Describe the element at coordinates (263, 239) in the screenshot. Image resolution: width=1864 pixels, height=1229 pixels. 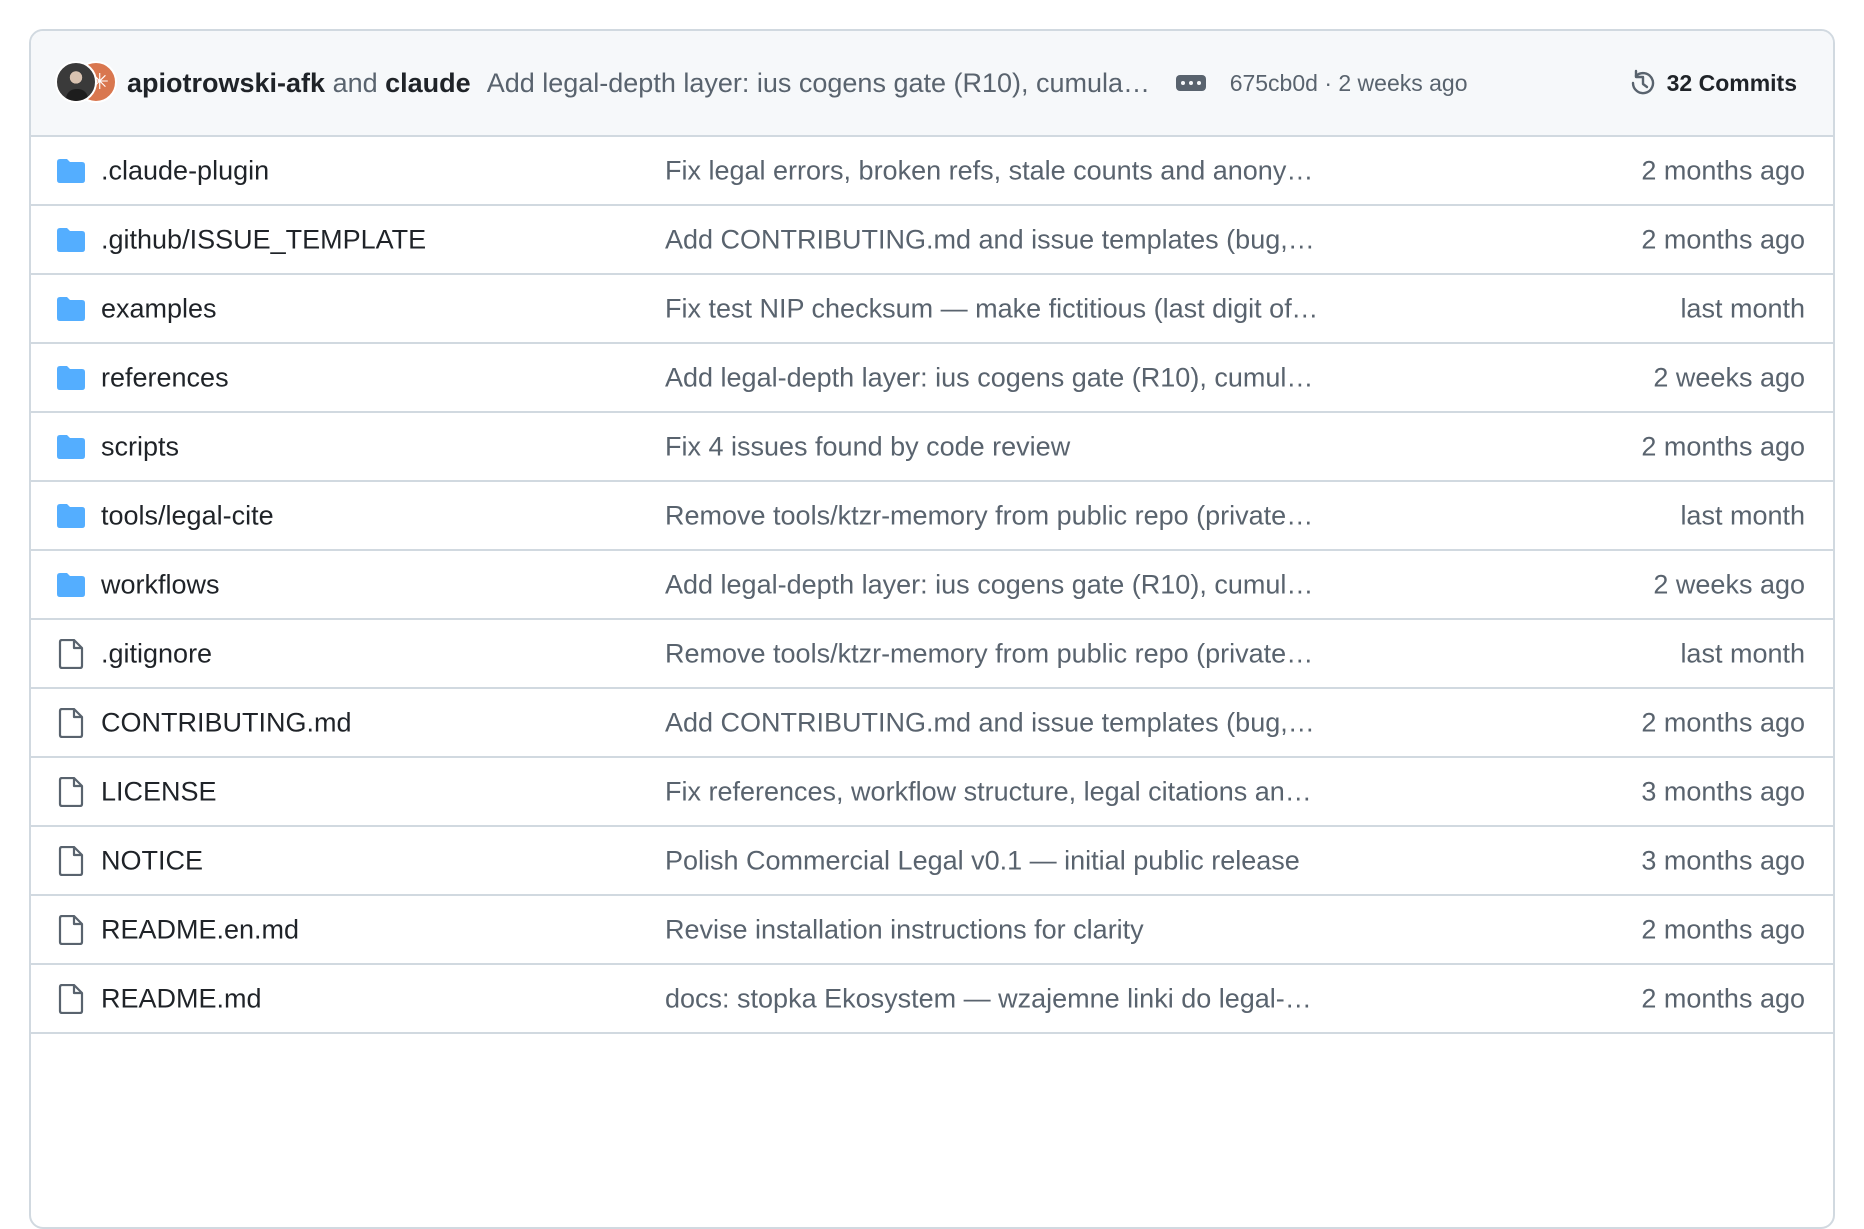
I see `file-name-link: .github/ISSUE_TEMPLATE` at that location.